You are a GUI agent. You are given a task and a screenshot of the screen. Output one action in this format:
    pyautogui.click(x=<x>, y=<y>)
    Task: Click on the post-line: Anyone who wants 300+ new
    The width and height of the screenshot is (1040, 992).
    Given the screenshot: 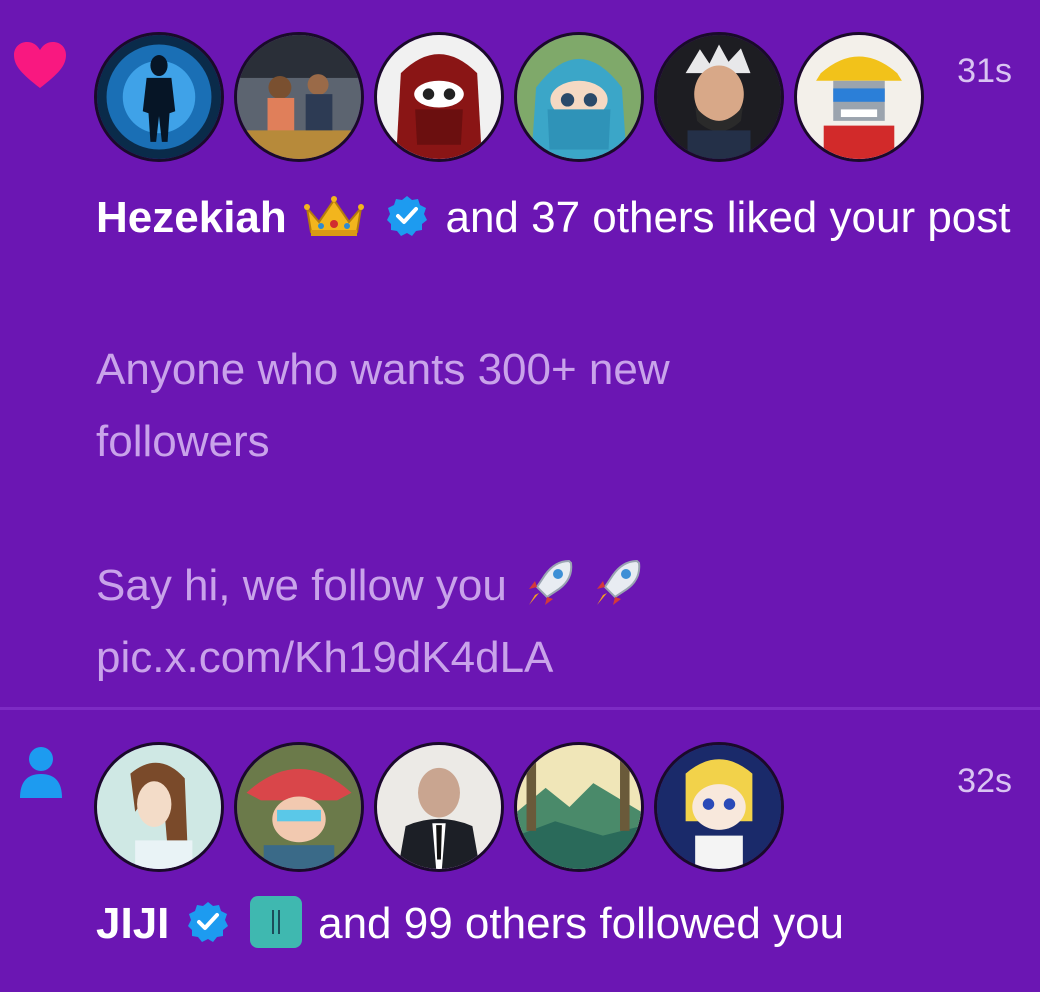 What is the action you would take?
    pyautogui.click(x=383, y=369)
    